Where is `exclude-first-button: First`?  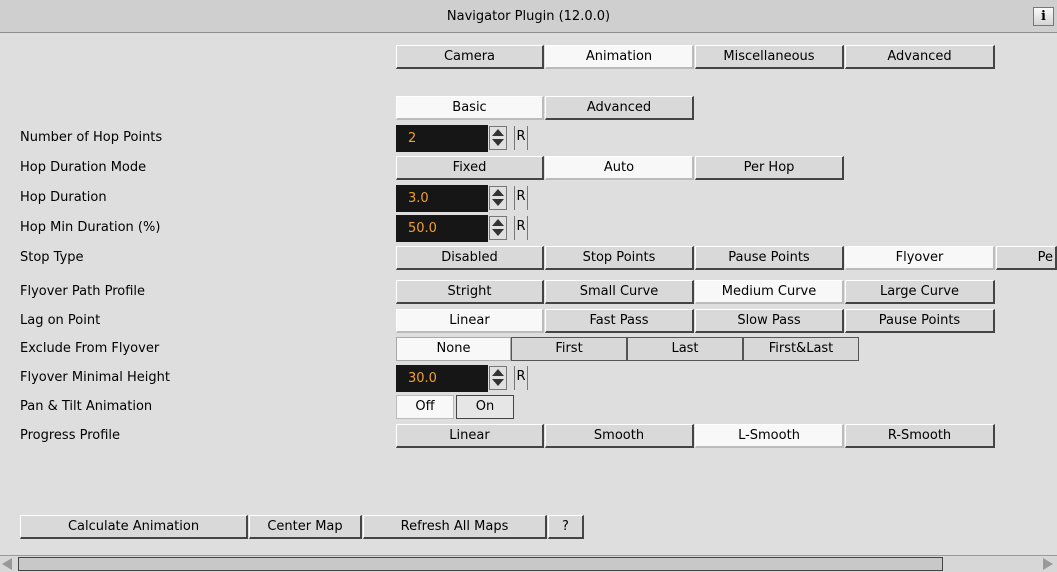
exclude-first-button: First is located at coordinates (569, 349).